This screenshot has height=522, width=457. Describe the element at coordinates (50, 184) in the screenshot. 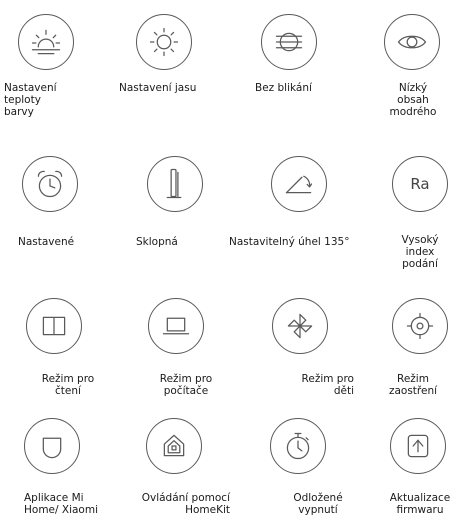

I see `alarm-clock-icon` at that location.